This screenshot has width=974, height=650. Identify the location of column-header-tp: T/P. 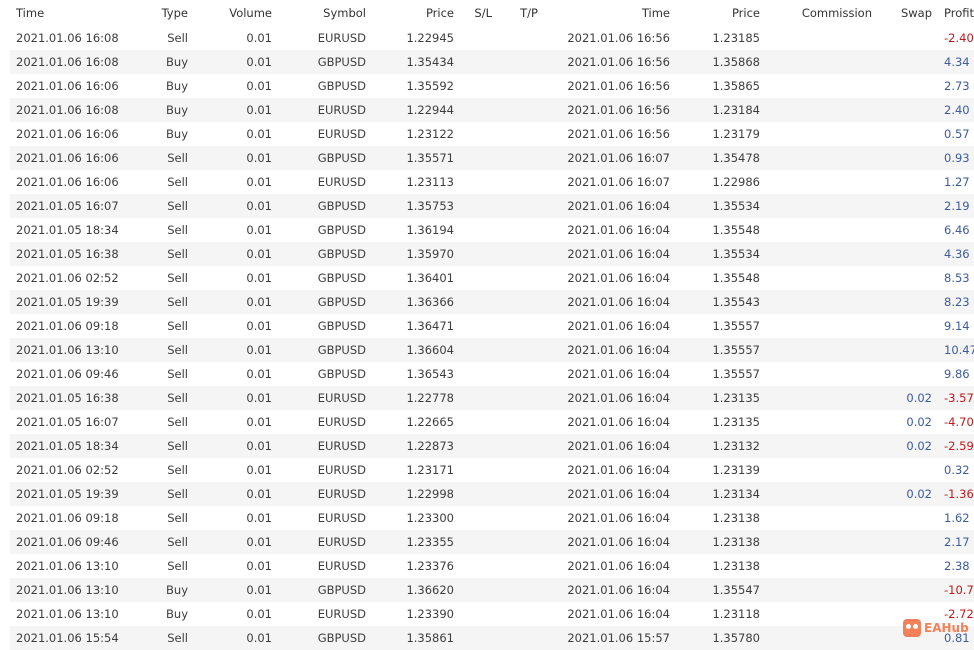
(521, 13).